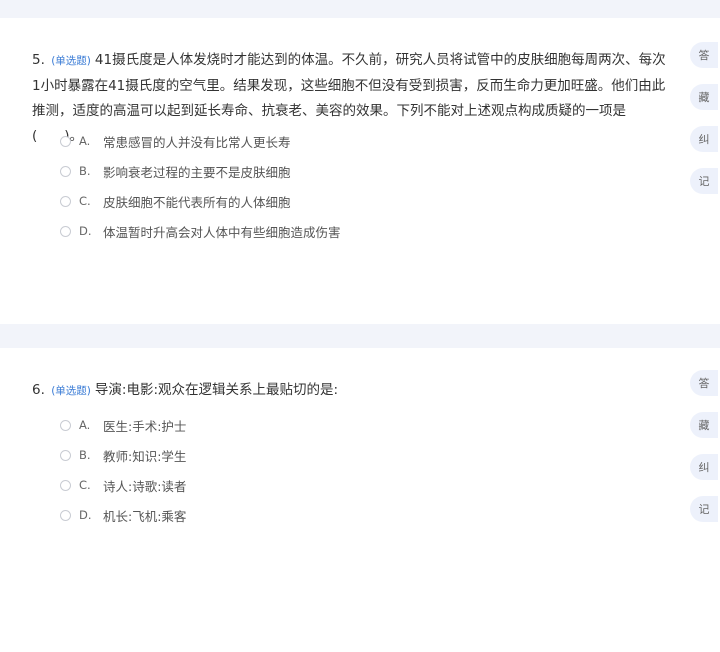  What do you see at coordinates (197, 172) in the screenshot?
I see `option-text: 影响衰老过程的主要不是皮肤细胞` at bounding box center [197, 172].